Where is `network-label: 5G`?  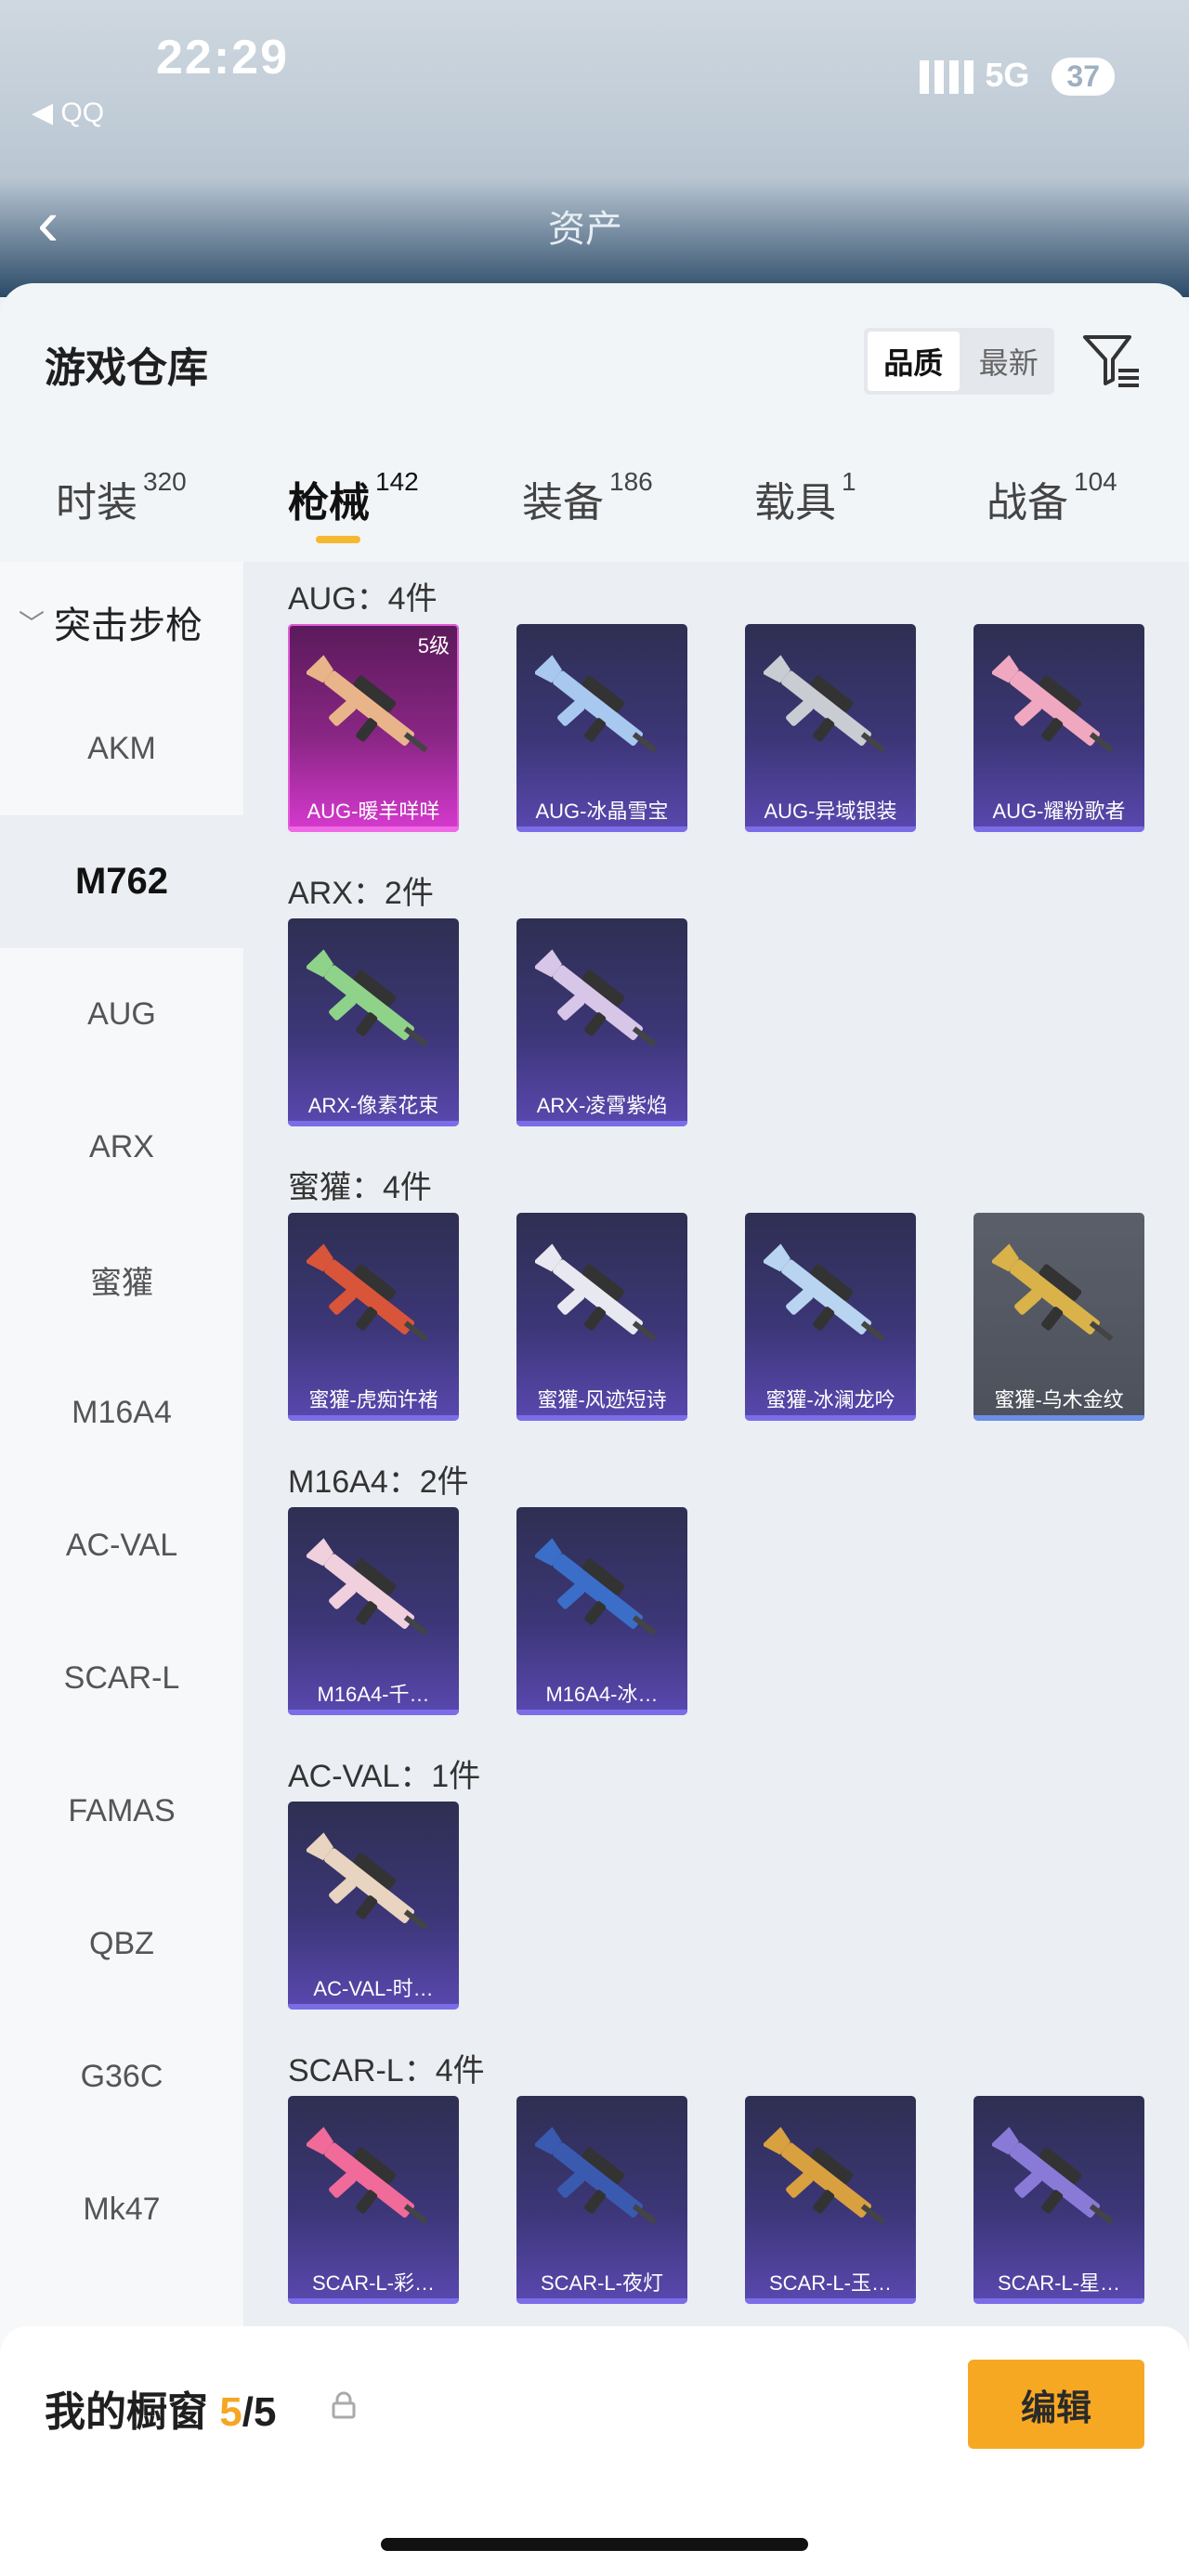
network-label: 5G is located at coordinates (1007, 75).